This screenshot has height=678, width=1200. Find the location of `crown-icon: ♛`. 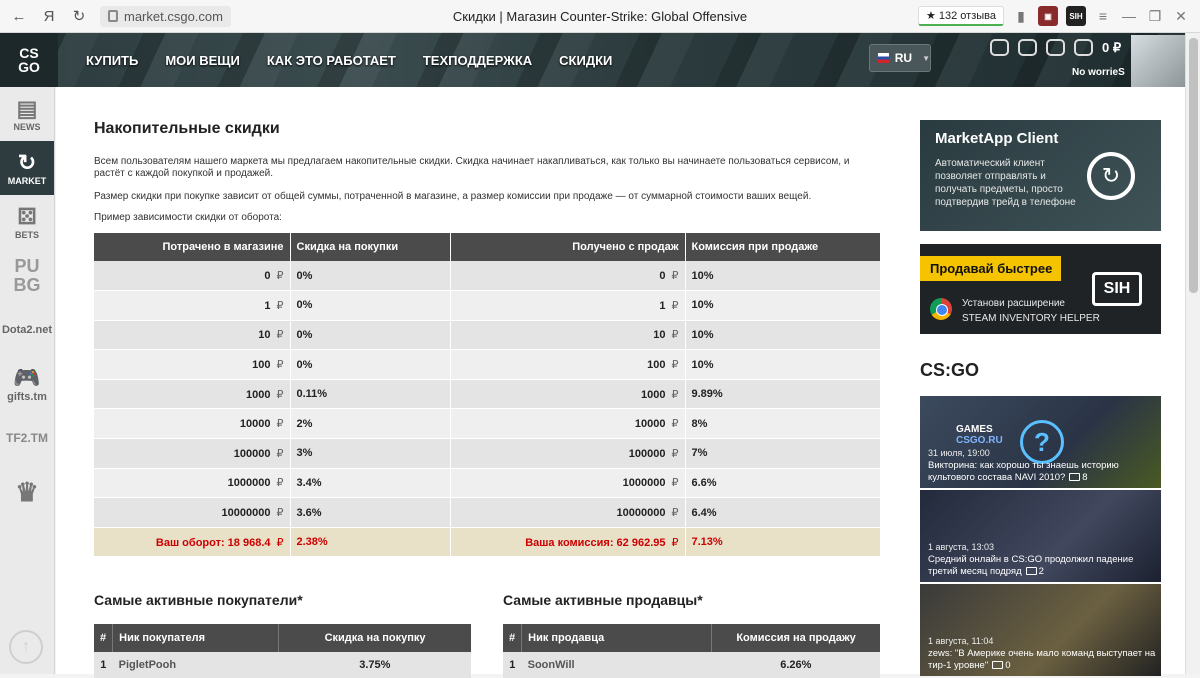

crown-icon: ♛ is located at coordinates (27, 492).